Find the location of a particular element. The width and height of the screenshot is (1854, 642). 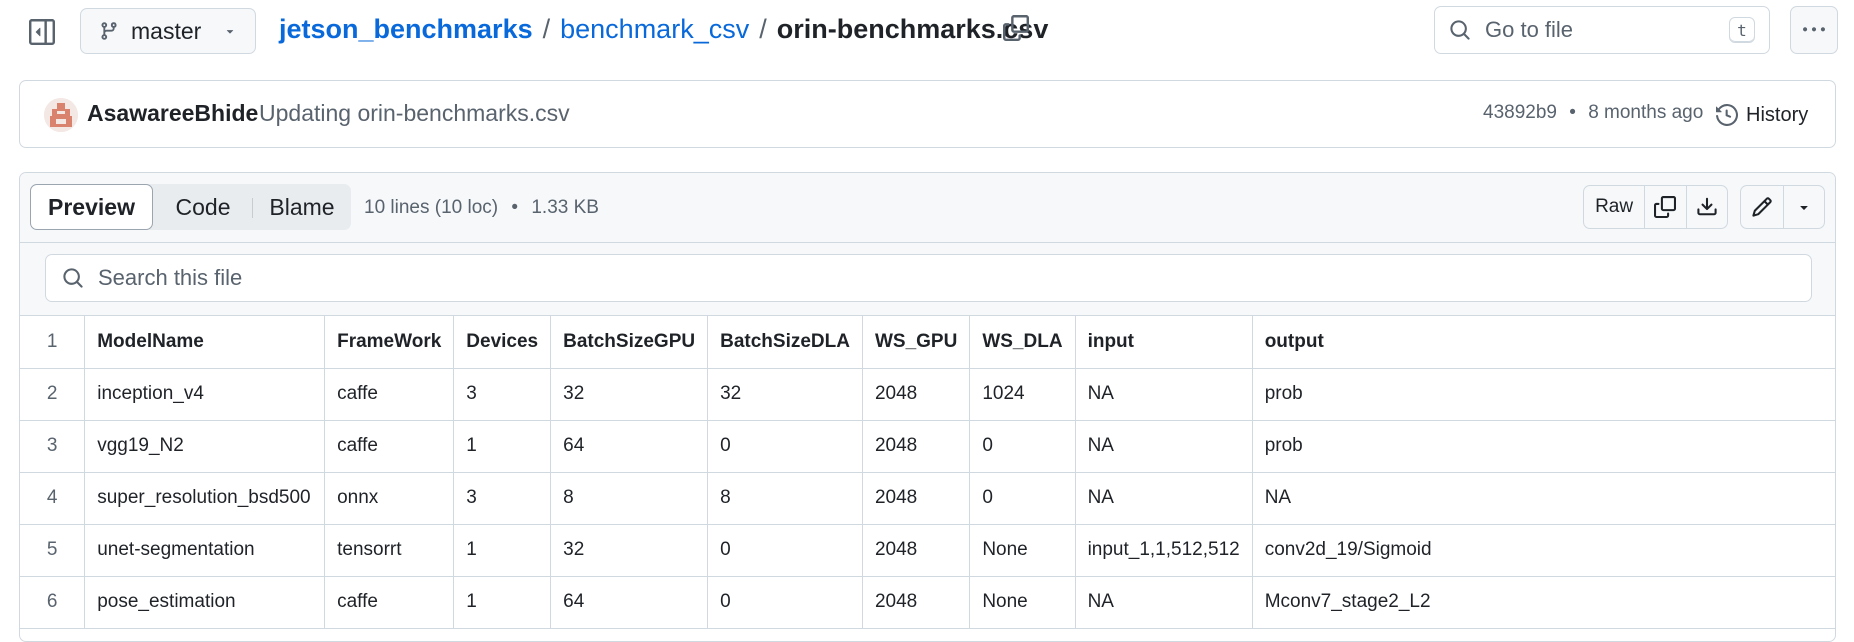

table-cell: 64 is located at coordinates (629, 602).